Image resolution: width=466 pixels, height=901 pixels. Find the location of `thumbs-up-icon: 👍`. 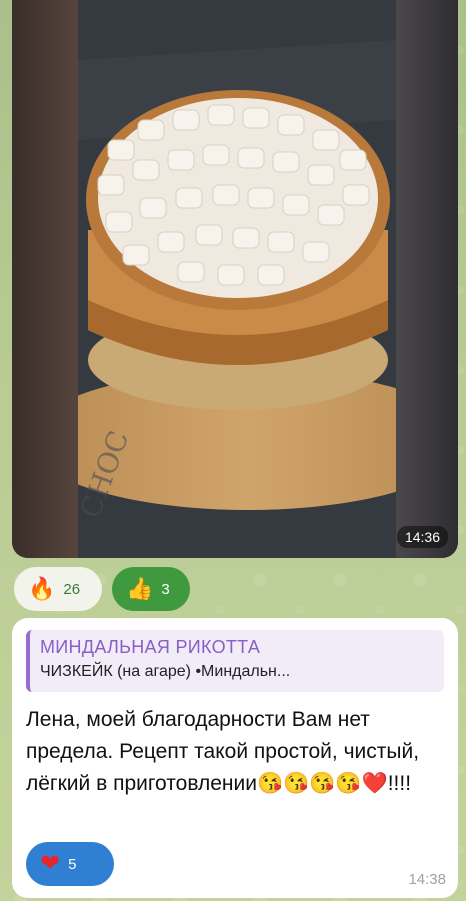

thumbs-up-icon: 👍 is located at coordinates (140, 588).